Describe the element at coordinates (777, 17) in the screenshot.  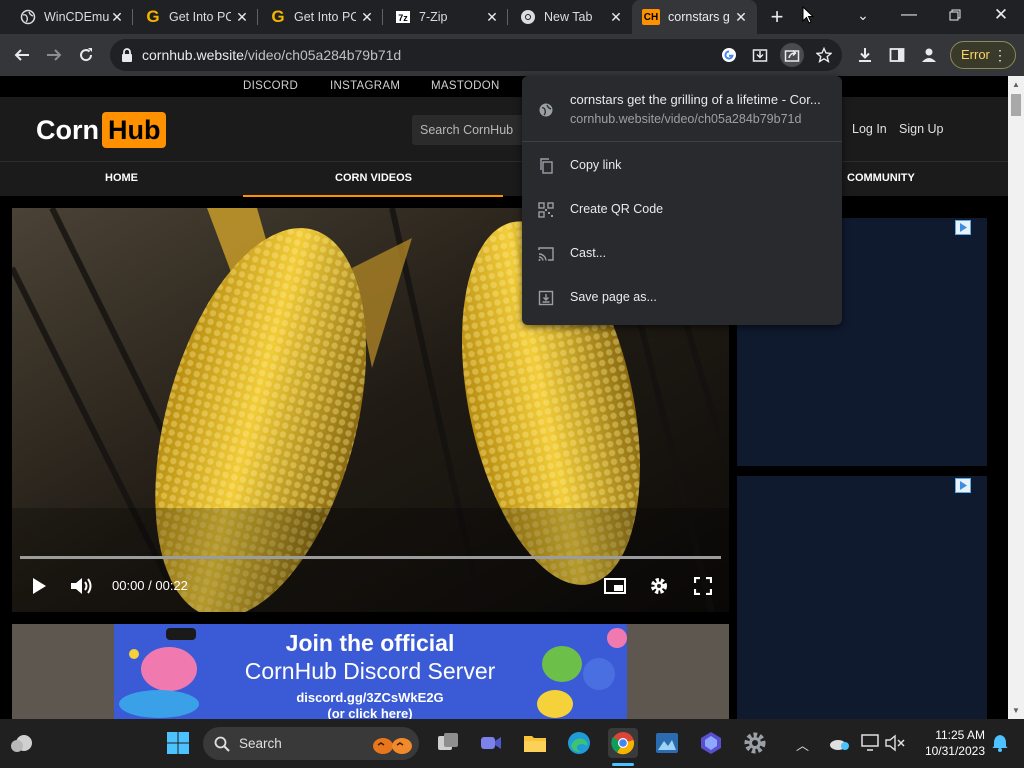
I see `new-tab-button: +` at that location.